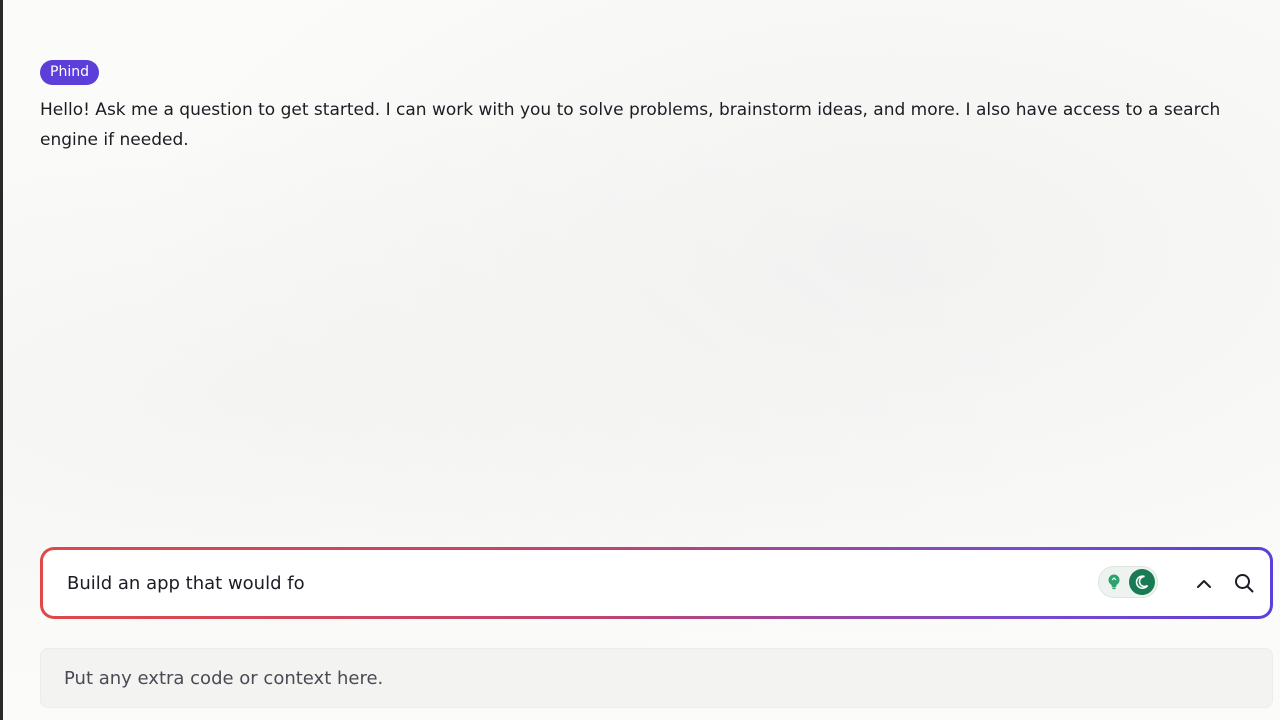 This screenshot has width=1280, height=720. I want to click on chevron-up-icon, so click(1204, 584).